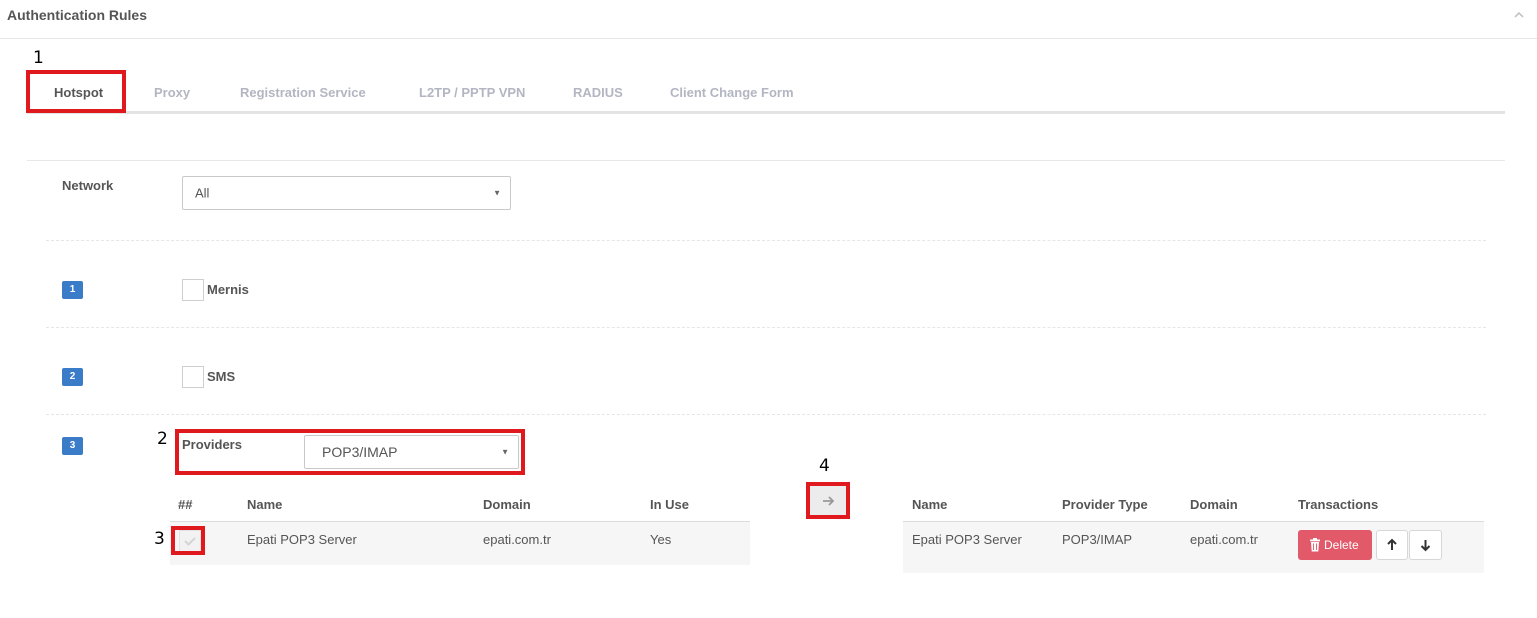 This screenshot has width=1537, height=618. Describe the element at coordinates (162, 439) in the screenshot. I see `annotation-number-2: 2` at that location.